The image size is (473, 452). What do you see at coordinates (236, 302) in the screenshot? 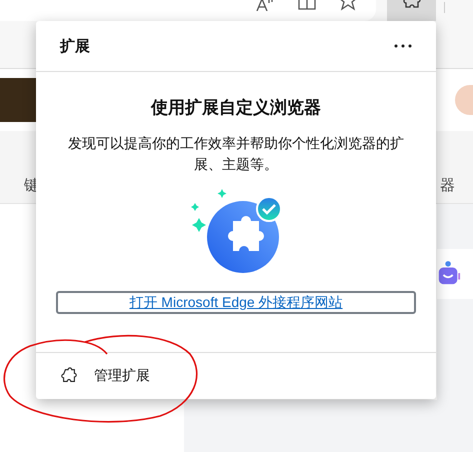
I see `addons-link: 打开 Microsoft Edge 外接程序网站` at bounding box center [236, 302].